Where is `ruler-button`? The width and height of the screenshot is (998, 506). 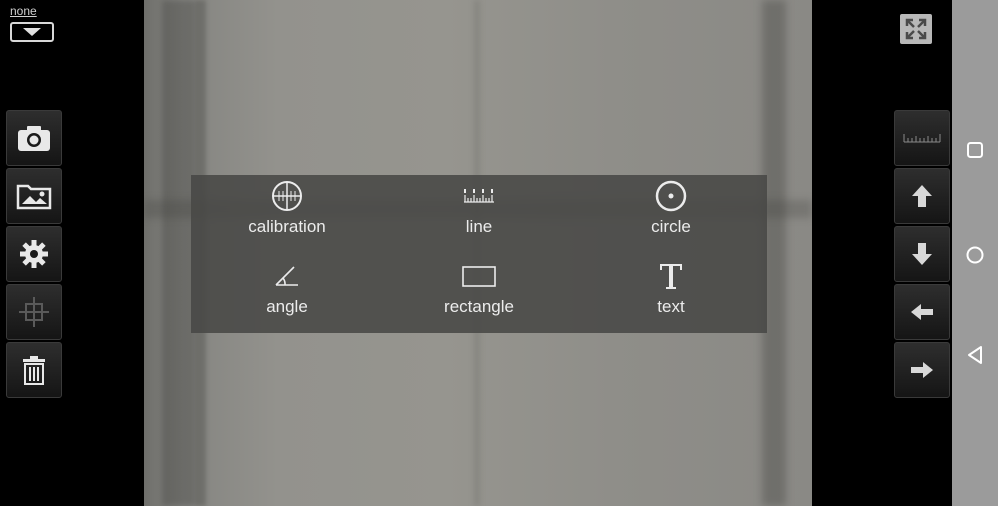
ruler-button is located at coordinates (922, 138).